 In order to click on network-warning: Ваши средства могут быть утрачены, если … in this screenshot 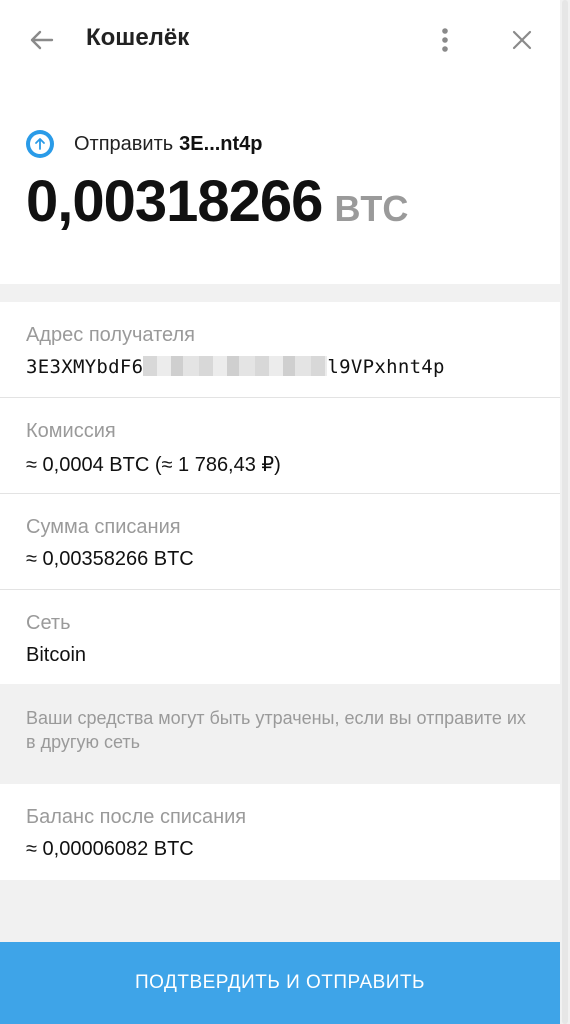, I will do `click(280, 734)`.